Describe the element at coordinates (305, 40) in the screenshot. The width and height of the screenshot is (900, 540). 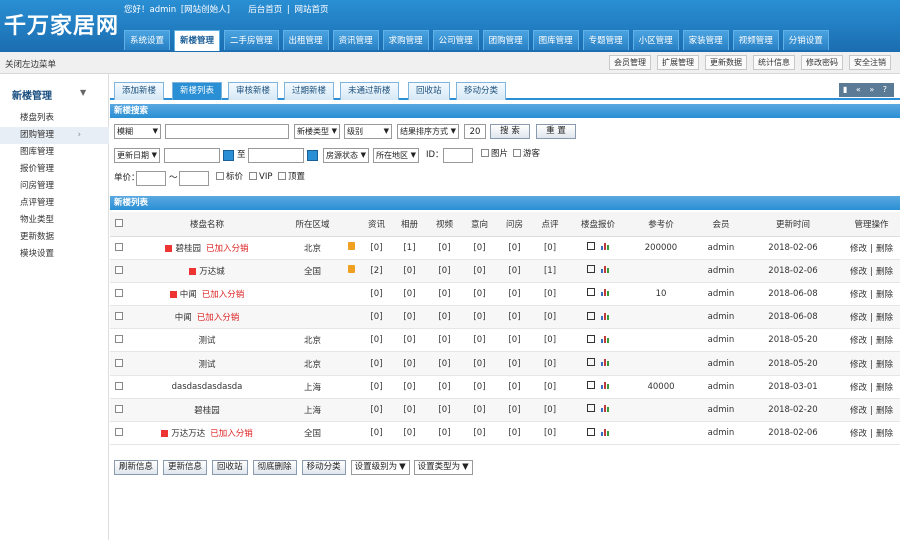
I see `nav-tab-3: 出租管理` at that location.